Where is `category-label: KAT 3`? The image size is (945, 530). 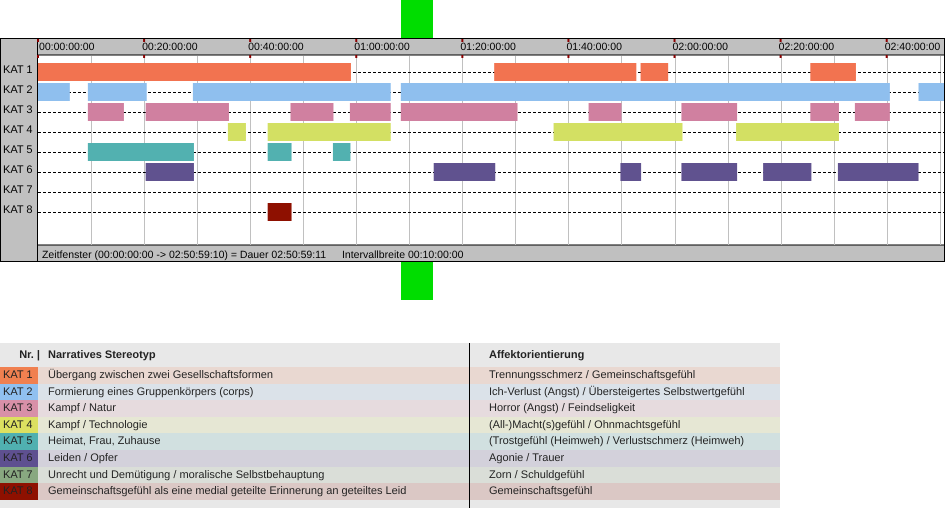
category-label: KAT 3 is located at coordinates (18, 110).